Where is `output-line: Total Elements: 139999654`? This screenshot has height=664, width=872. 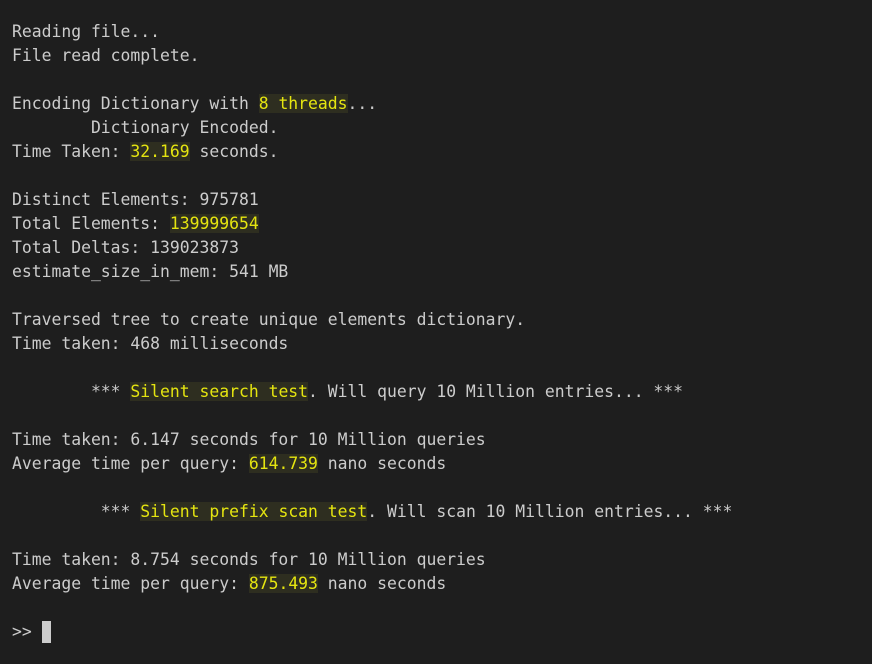
output-line: Total Elements: 139999654 is located at coordinates (436, 224).